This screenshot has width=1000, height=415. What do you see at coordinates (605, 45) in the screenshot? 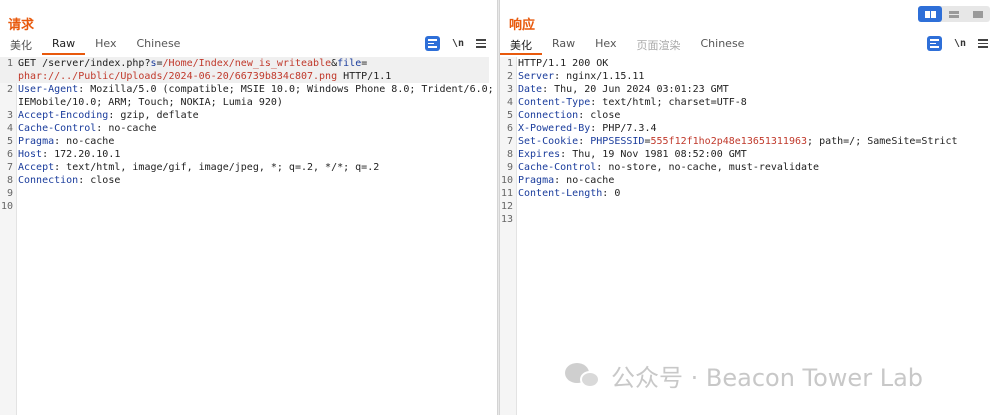
I see `tab-response-2: Hex` at bounding box center [605, 45].